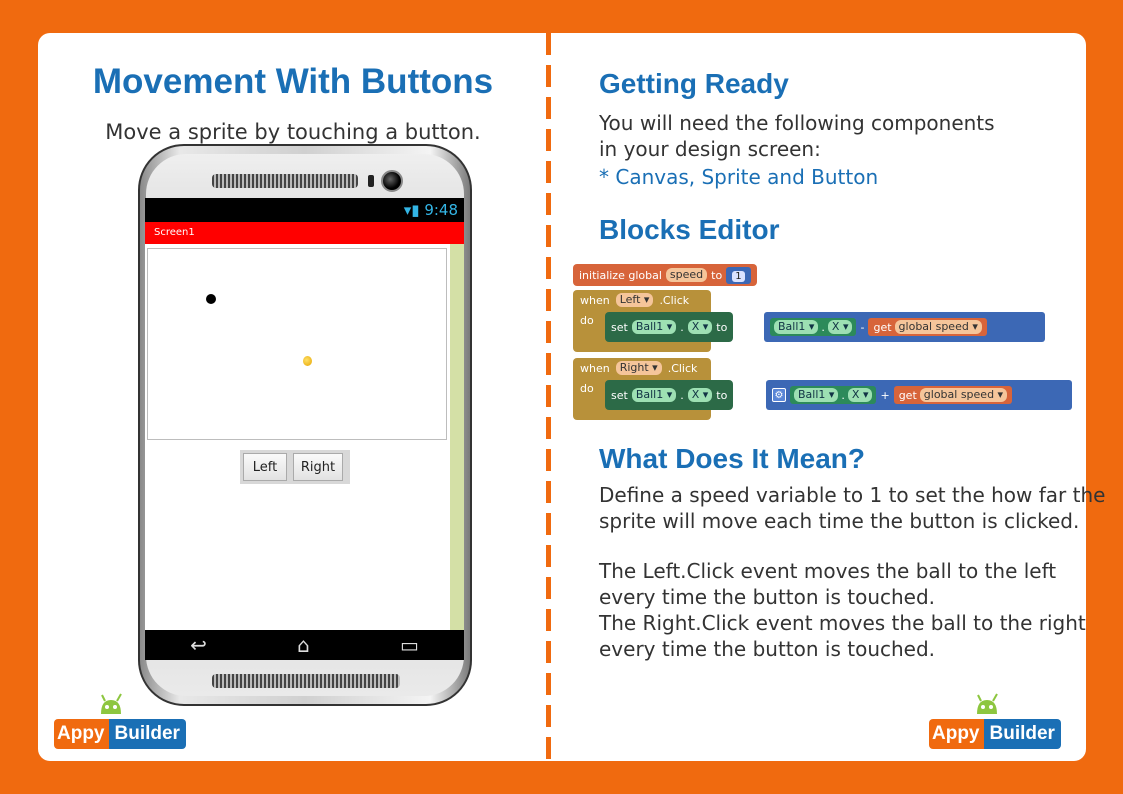  What do you see at coordinates (371, 181) in the screenshot?
I see `sensor-dot` at bounding box center [371, 181].